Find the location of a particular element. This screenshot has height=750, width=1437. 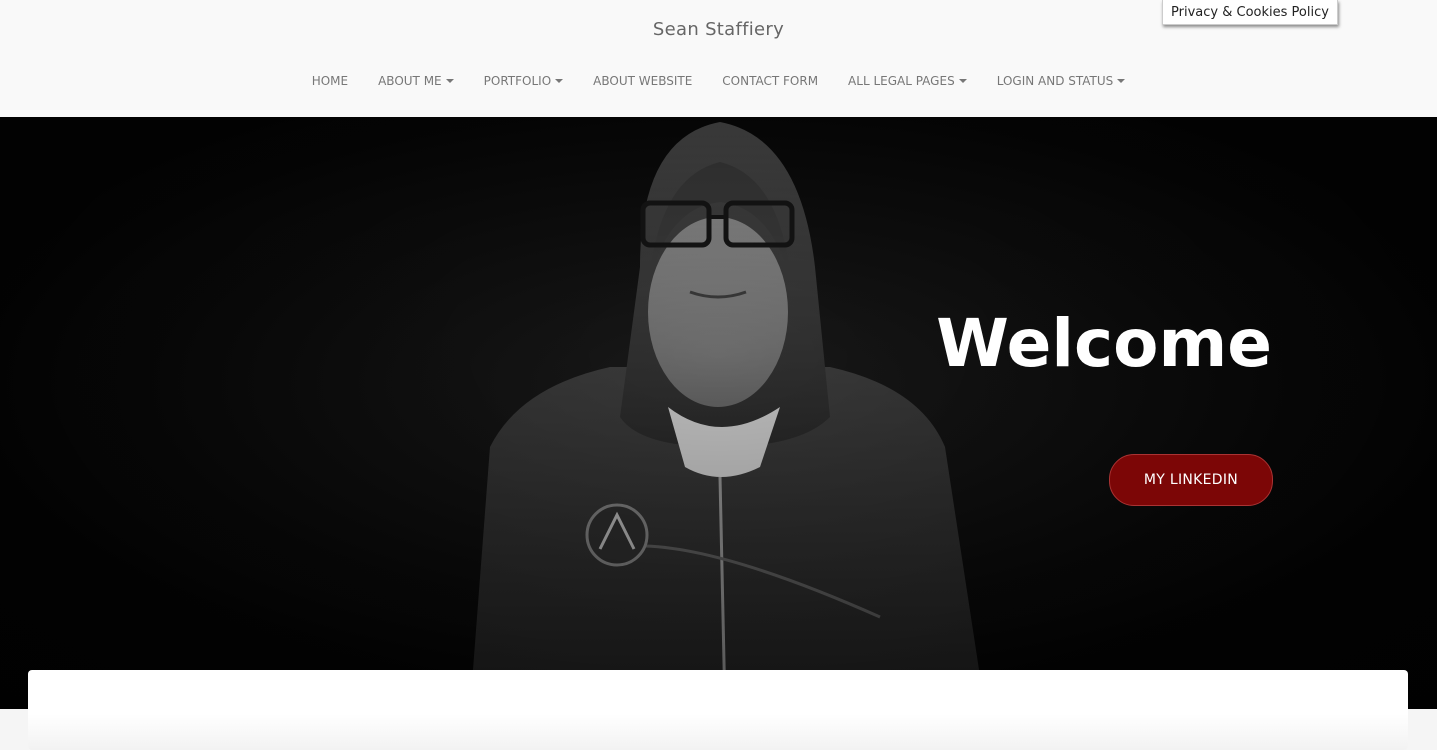

nav-item-label: Home is located at coordinates (330, 81).